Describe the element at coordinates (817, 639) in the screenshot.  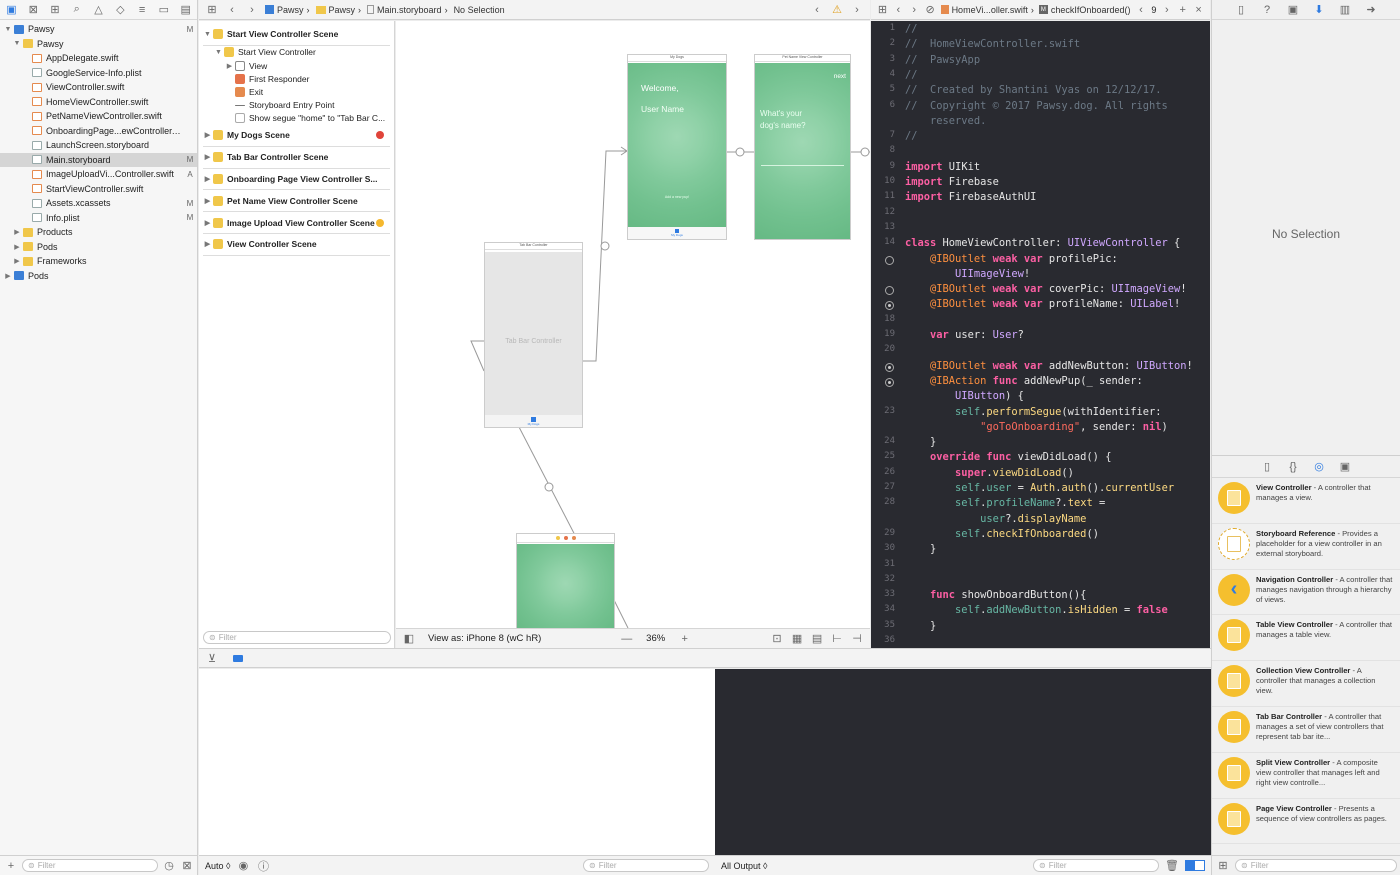
I see `stack-icon: ▤` at that location.